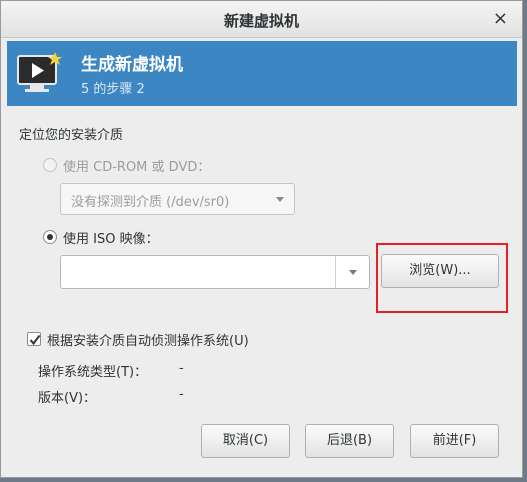  I want to click on wizard-banner: 生成新虚拟机 5 的步骤 2, so click(262, 73).